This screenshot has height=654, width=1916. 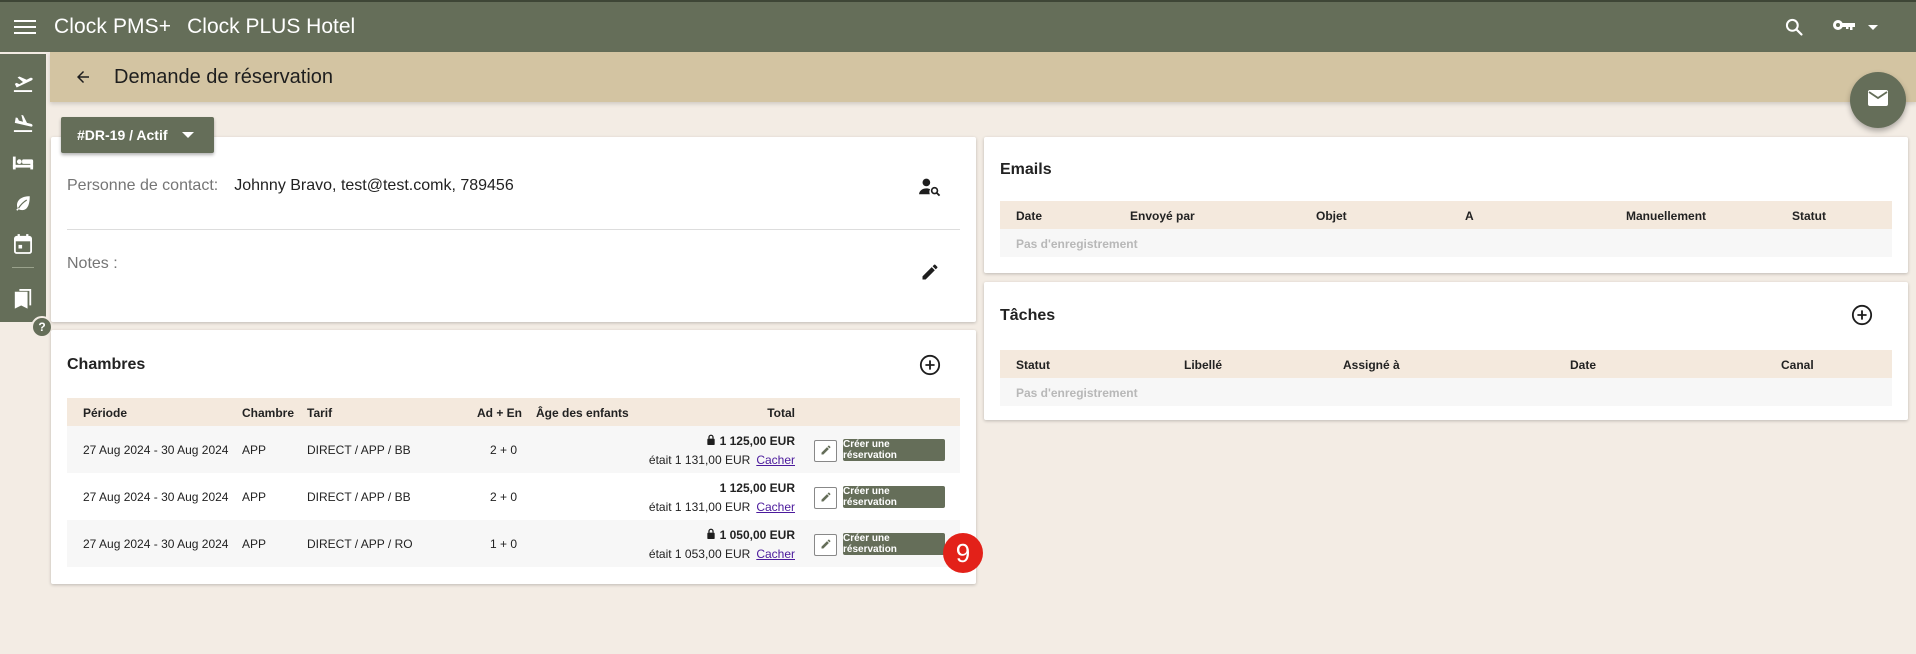 I want to click on sidebar-item-arrivals, so click(x=23, y=125).